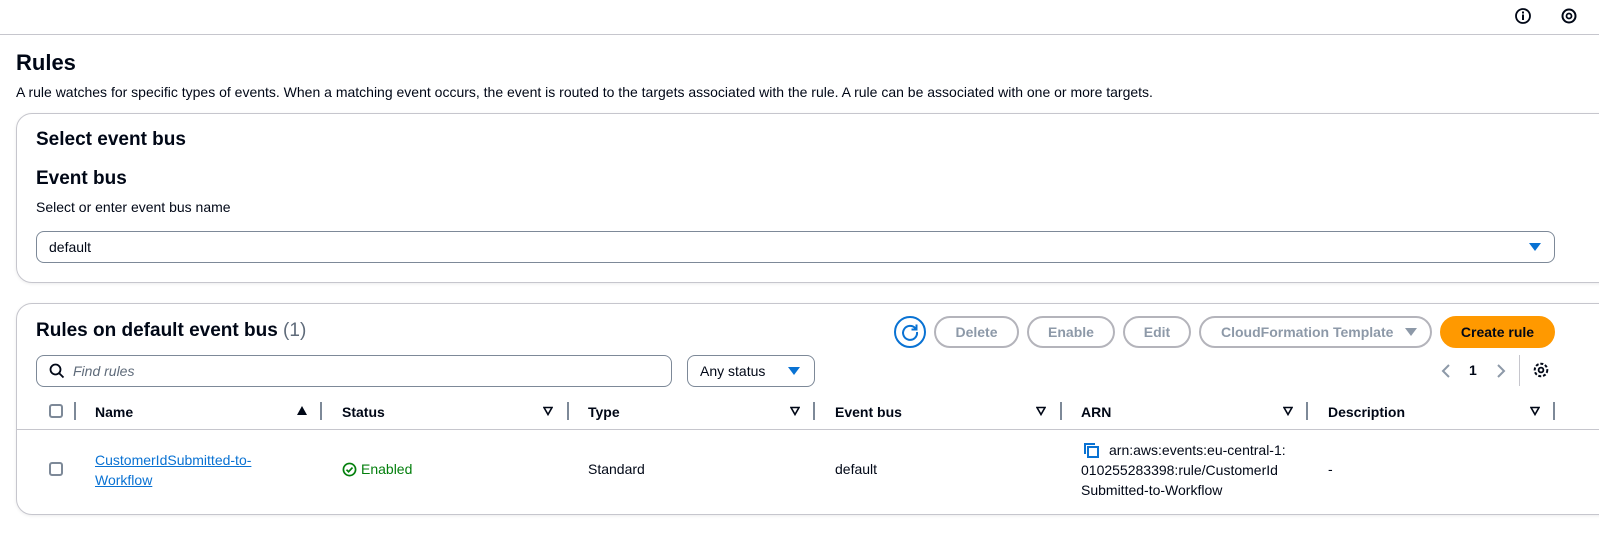 This screenshot has width=1599, height=547. What do you see at coordinates (1446, 371) in the screenshot?
I see `previous-page-icon` at bounding box center [1446, 371].